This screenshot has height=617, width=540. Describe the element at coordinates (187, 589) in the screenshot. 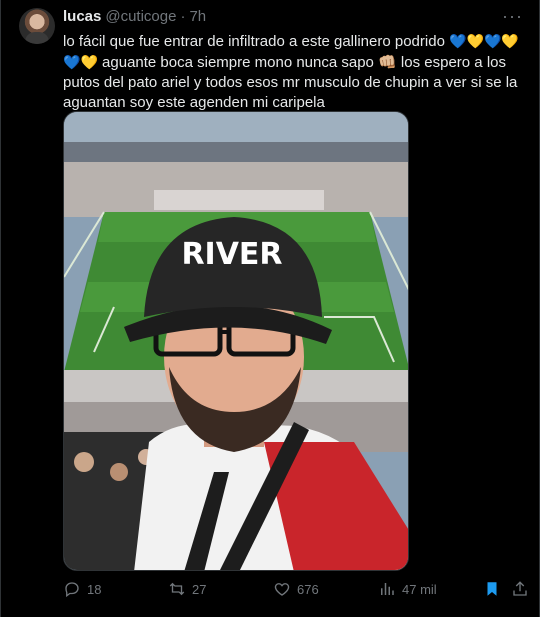

I see `retweet-button: 27` at that location.